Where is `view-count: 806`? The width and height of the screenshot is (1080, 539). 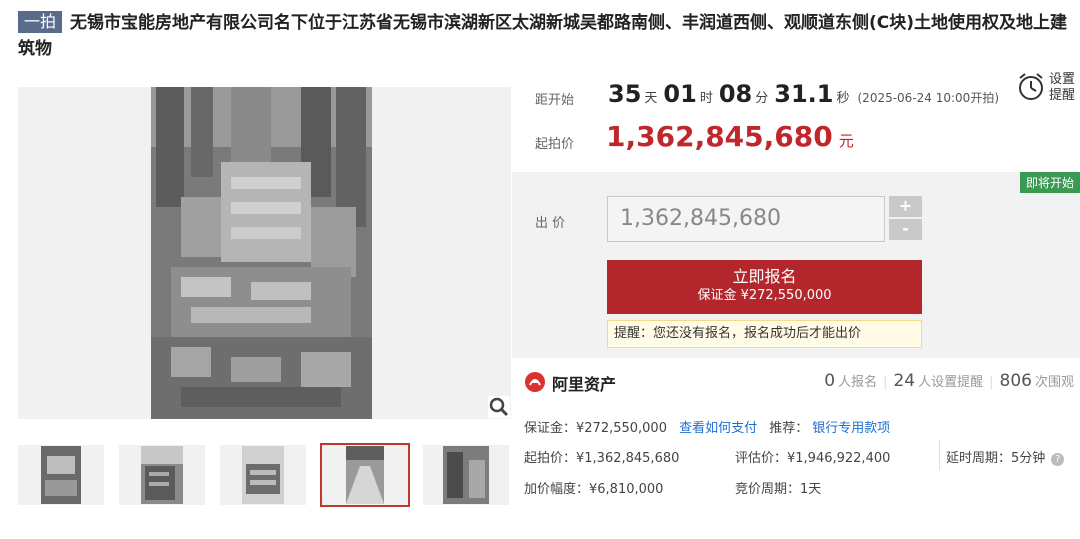 view-count: 806 is located at coordinates (1015, 381).